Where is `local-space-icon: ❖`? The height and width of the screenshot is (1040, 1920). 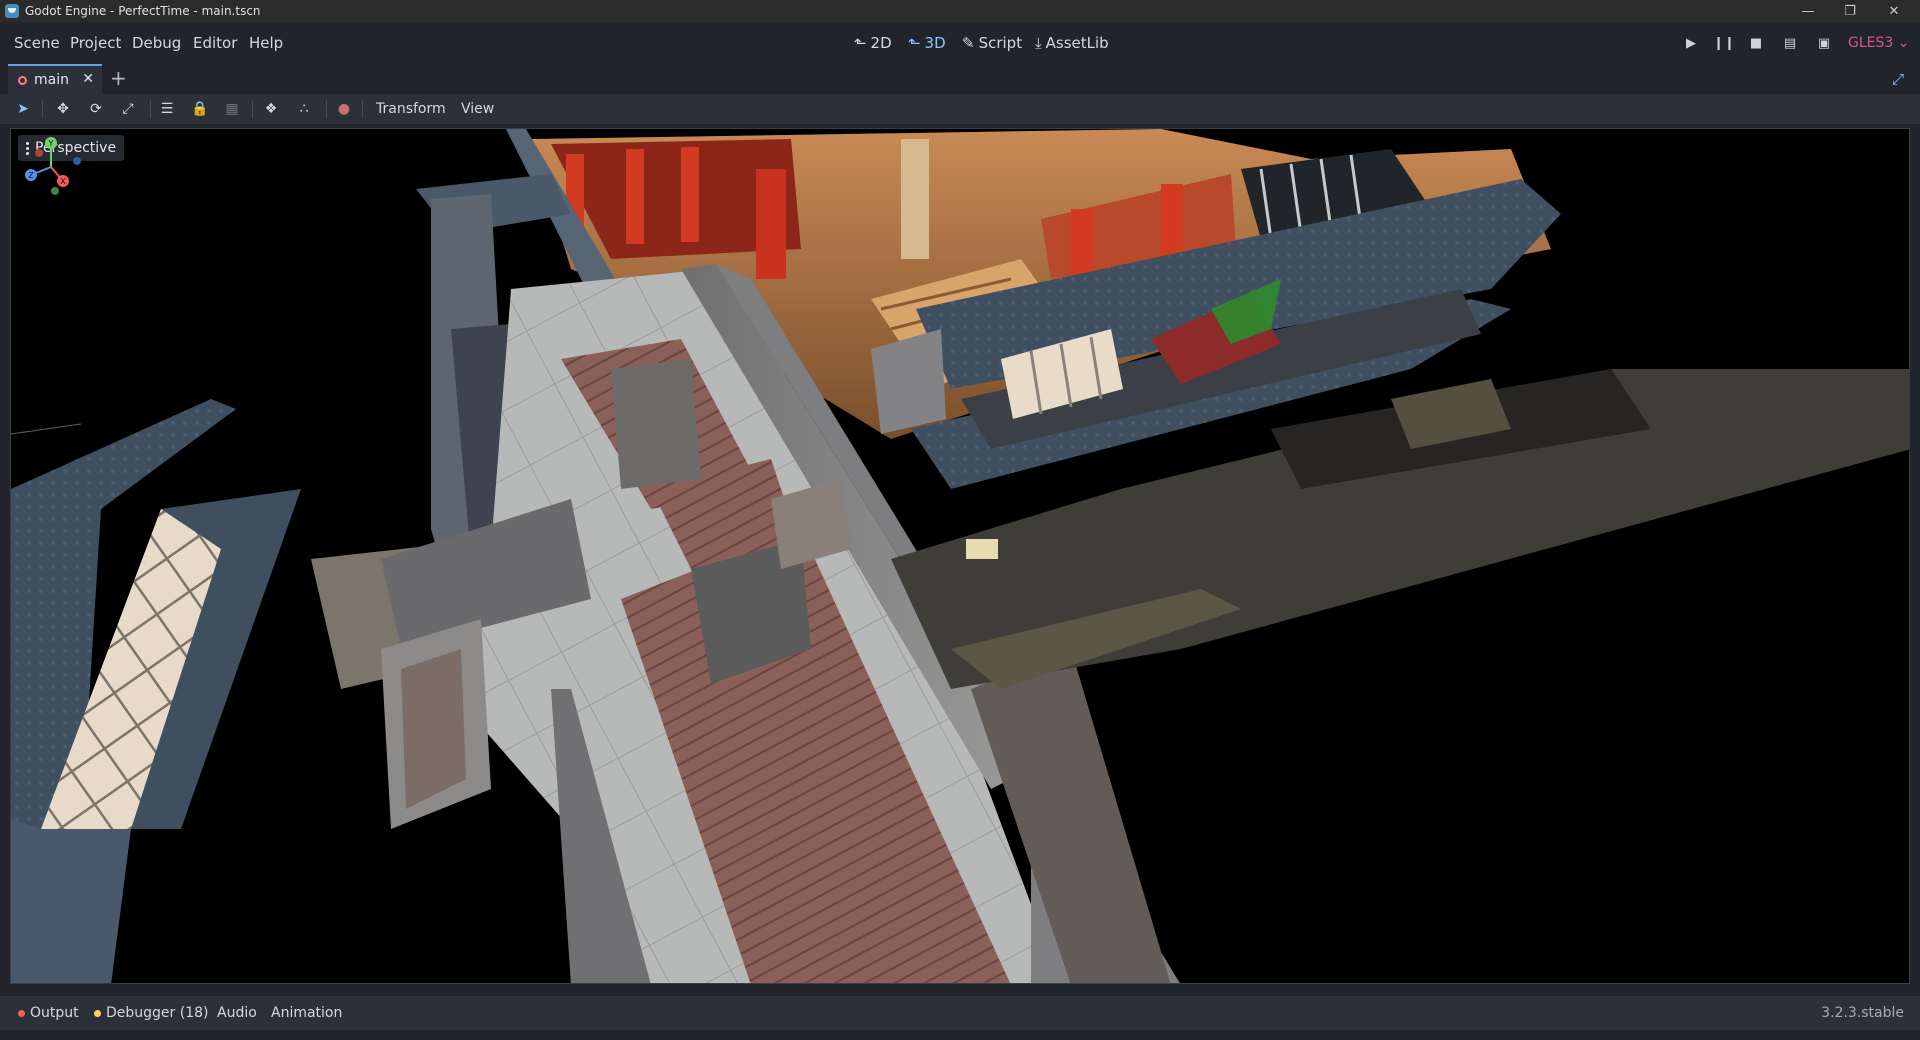
local-space-icon: ❖ is located at coordinates (271, 109).